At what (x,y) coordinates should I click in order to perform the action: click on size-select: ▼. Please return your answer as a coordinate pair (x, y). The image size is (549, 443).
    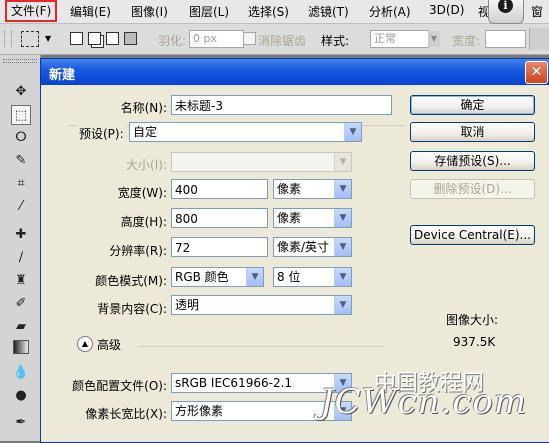
    Looking at the image, I should click on (261, 162).